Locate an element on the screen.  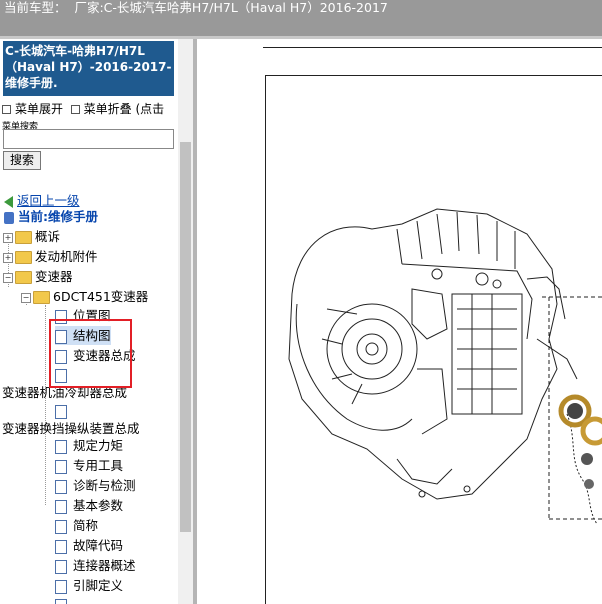
search-input is located at coordinates (88, 139).